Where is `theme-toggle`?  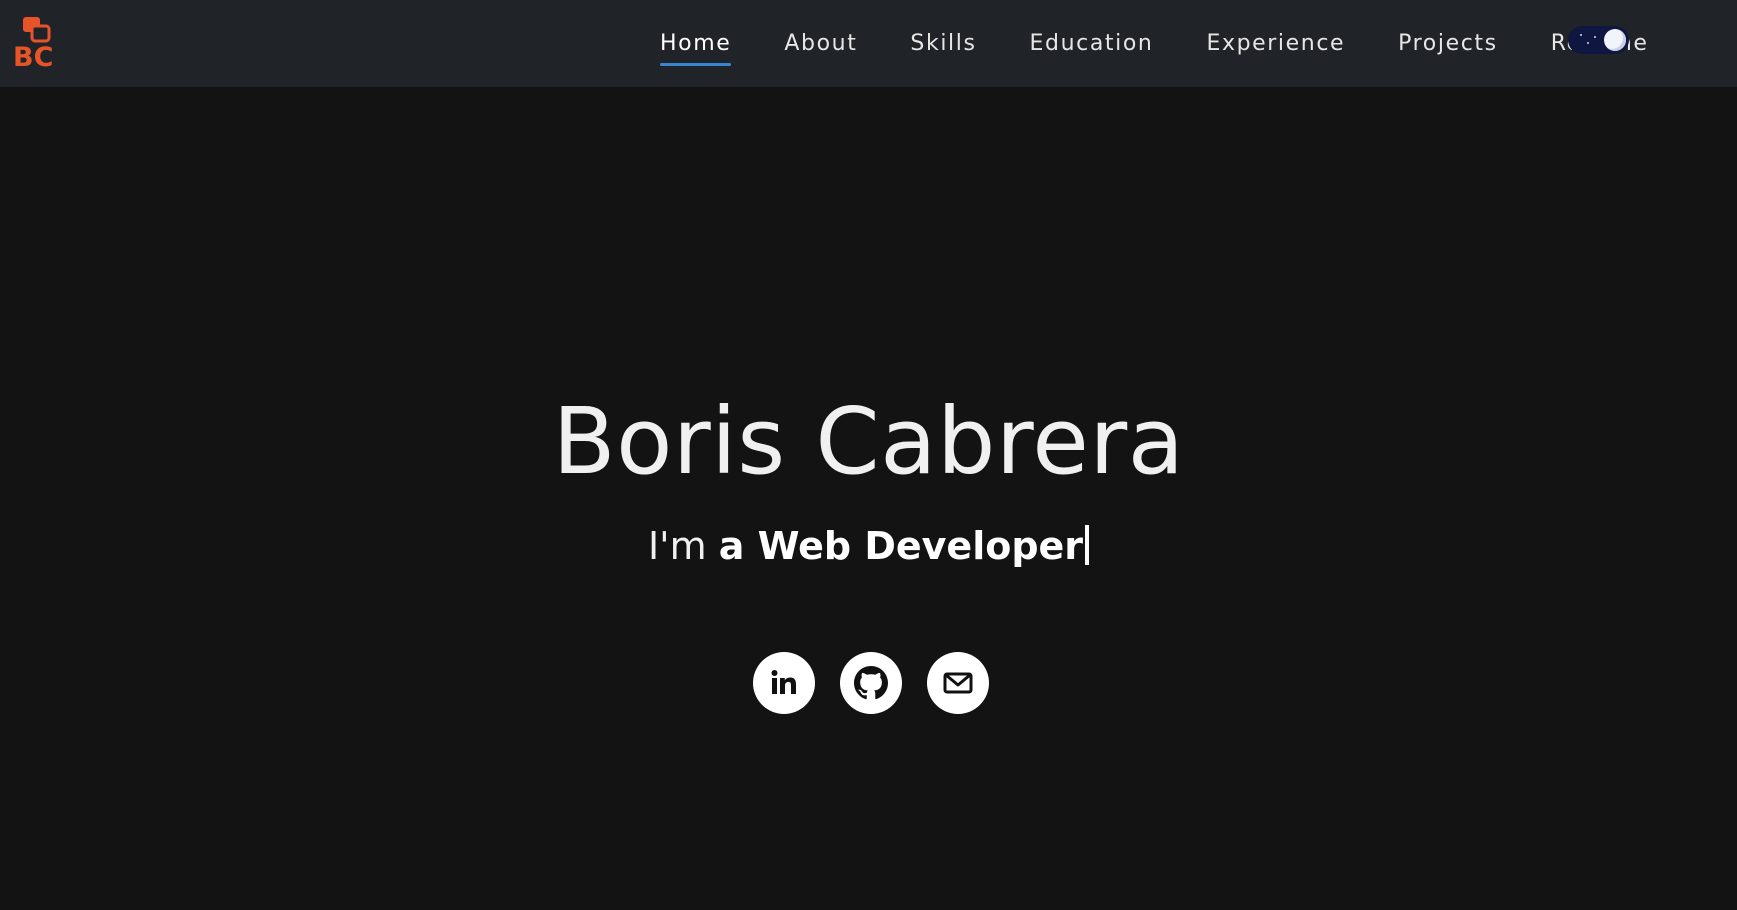
theme-toggle is located at coordinates (1598, 40).